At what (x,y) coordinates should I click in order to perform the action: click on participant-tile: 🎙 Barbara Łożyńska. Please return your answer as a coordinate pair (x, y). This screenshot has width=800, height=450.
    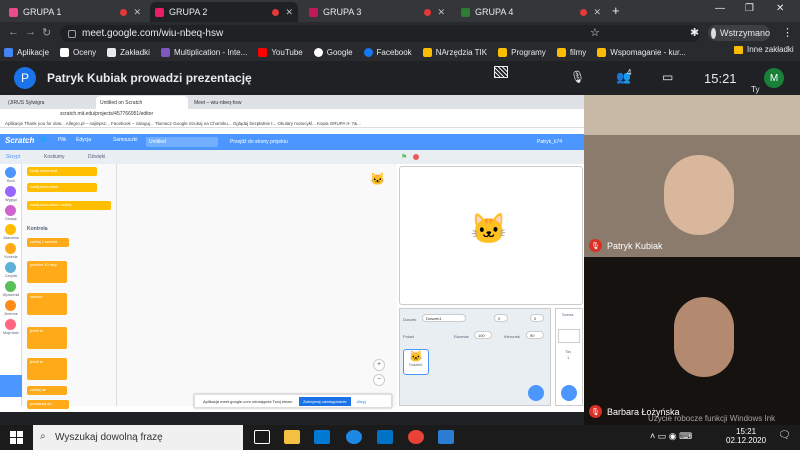
    Looking at the image, I should click on (692, 341).